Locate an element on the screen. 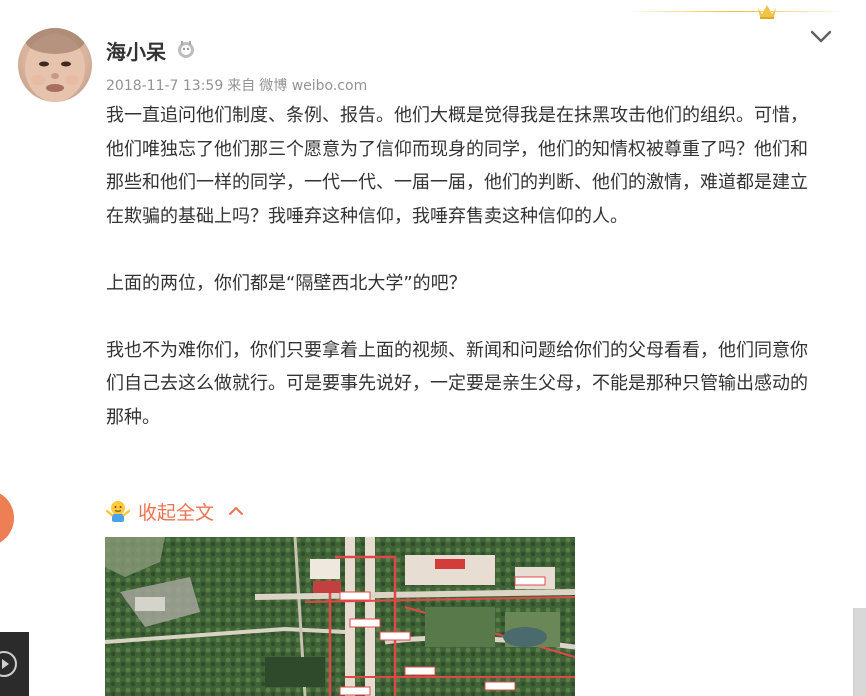  post-timestamp: 2018-11-7 13:59 is located at coordinates (164, 86).